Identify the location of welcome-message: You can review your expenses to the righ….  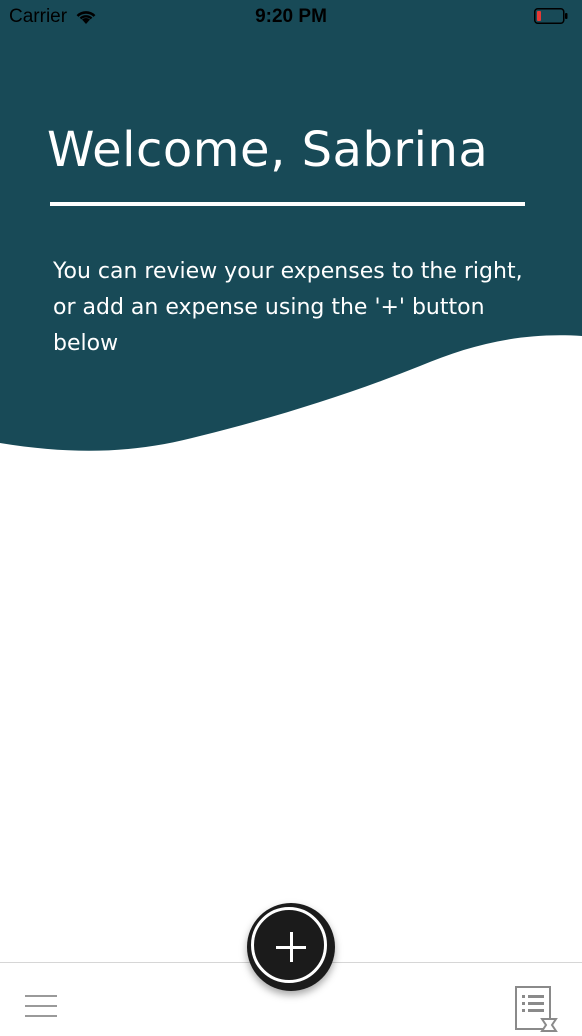
(288, 307).